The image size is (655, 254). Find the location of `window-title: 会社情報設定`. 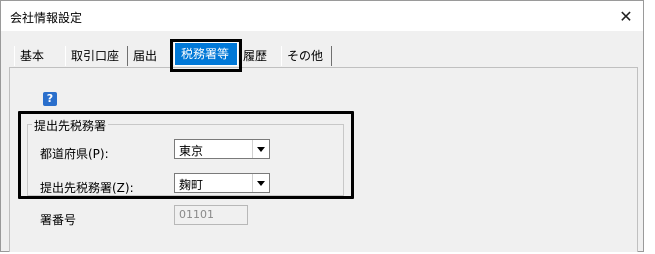

window-title: 会社情報設定 is located at coordinates (46, 18).